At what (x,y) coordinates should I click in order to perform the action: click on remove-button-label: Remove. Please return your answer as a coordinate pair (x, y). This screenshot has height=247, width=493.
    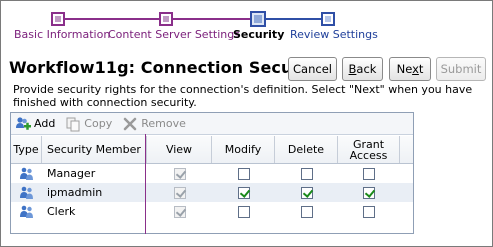
    Looking at the image, I should click on (163, 123).